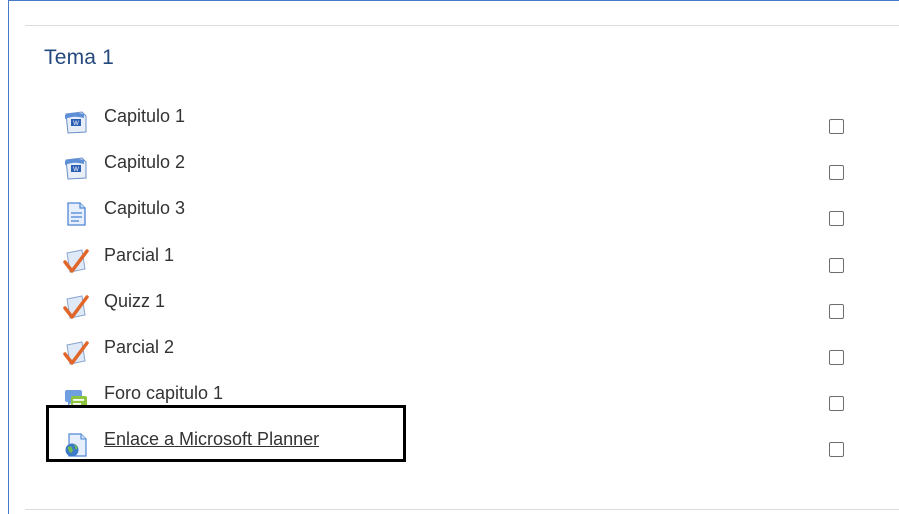 This screenshot has width=899, height=514. Describe the element at coordinates (449, 316) in the screenshot. I see `activity-row: Quizz 1` at that location.